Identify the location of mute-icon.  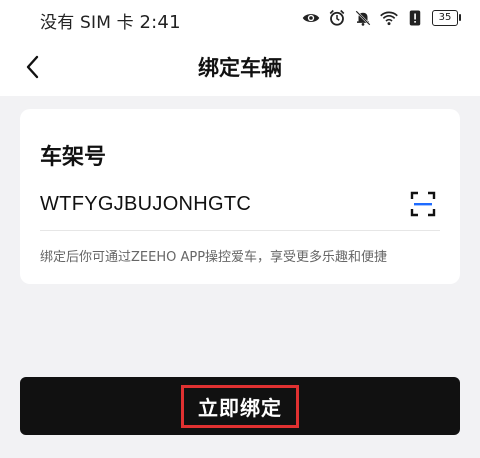
(363, 18).